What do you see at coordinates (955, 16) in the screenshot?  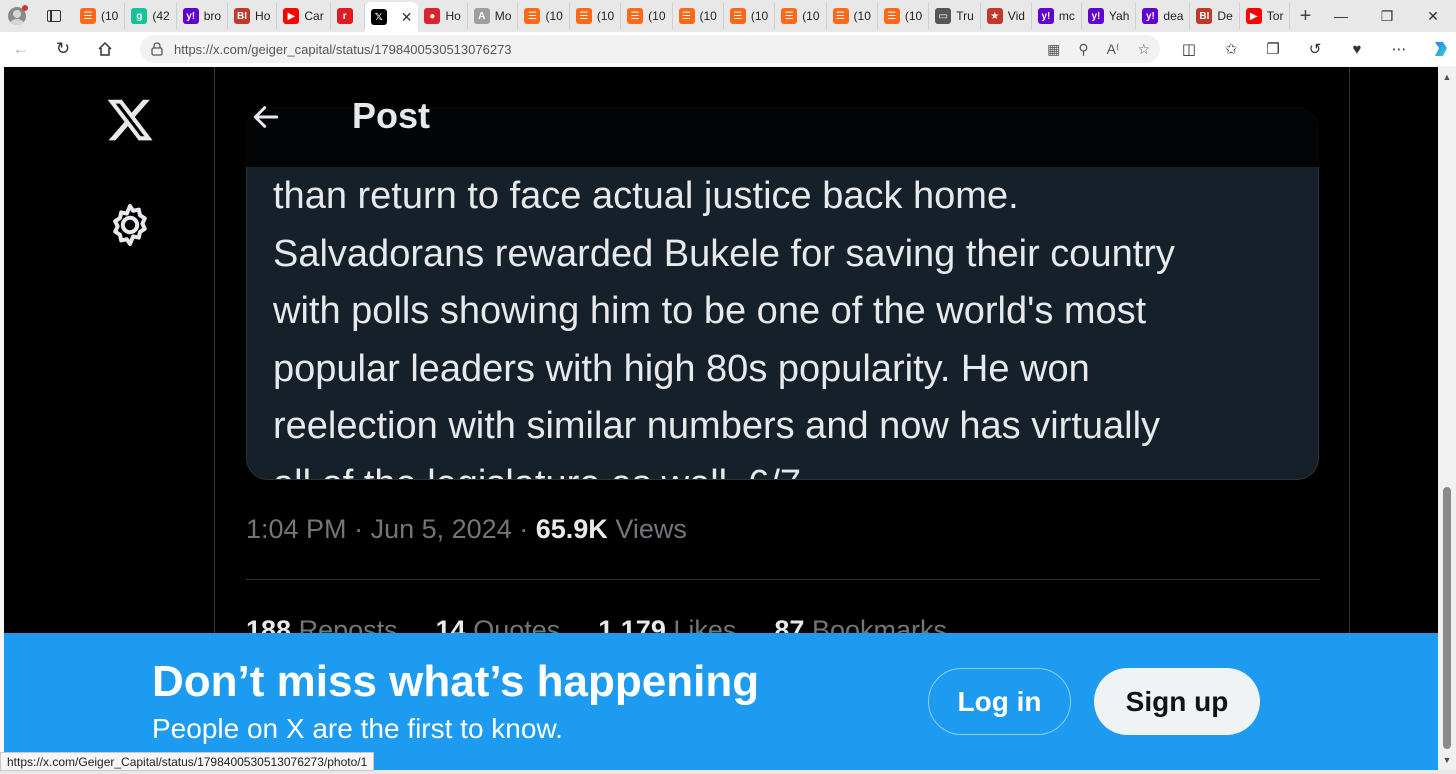 I see `browser-tab: ▭ Tru` at bounding box center [955, 16].